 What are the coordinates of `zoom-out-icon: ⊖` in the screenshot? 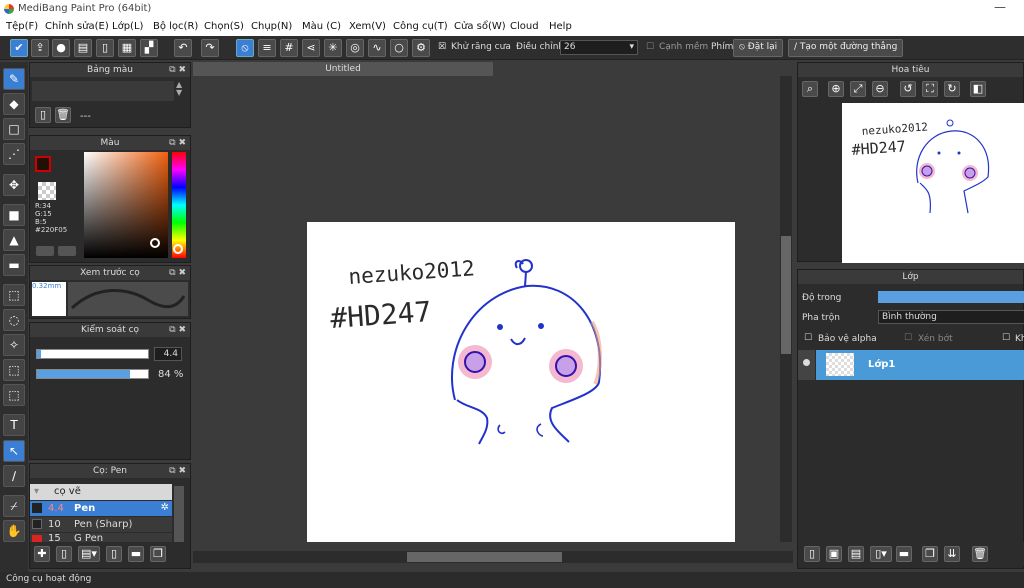 It's located at (880, 89).